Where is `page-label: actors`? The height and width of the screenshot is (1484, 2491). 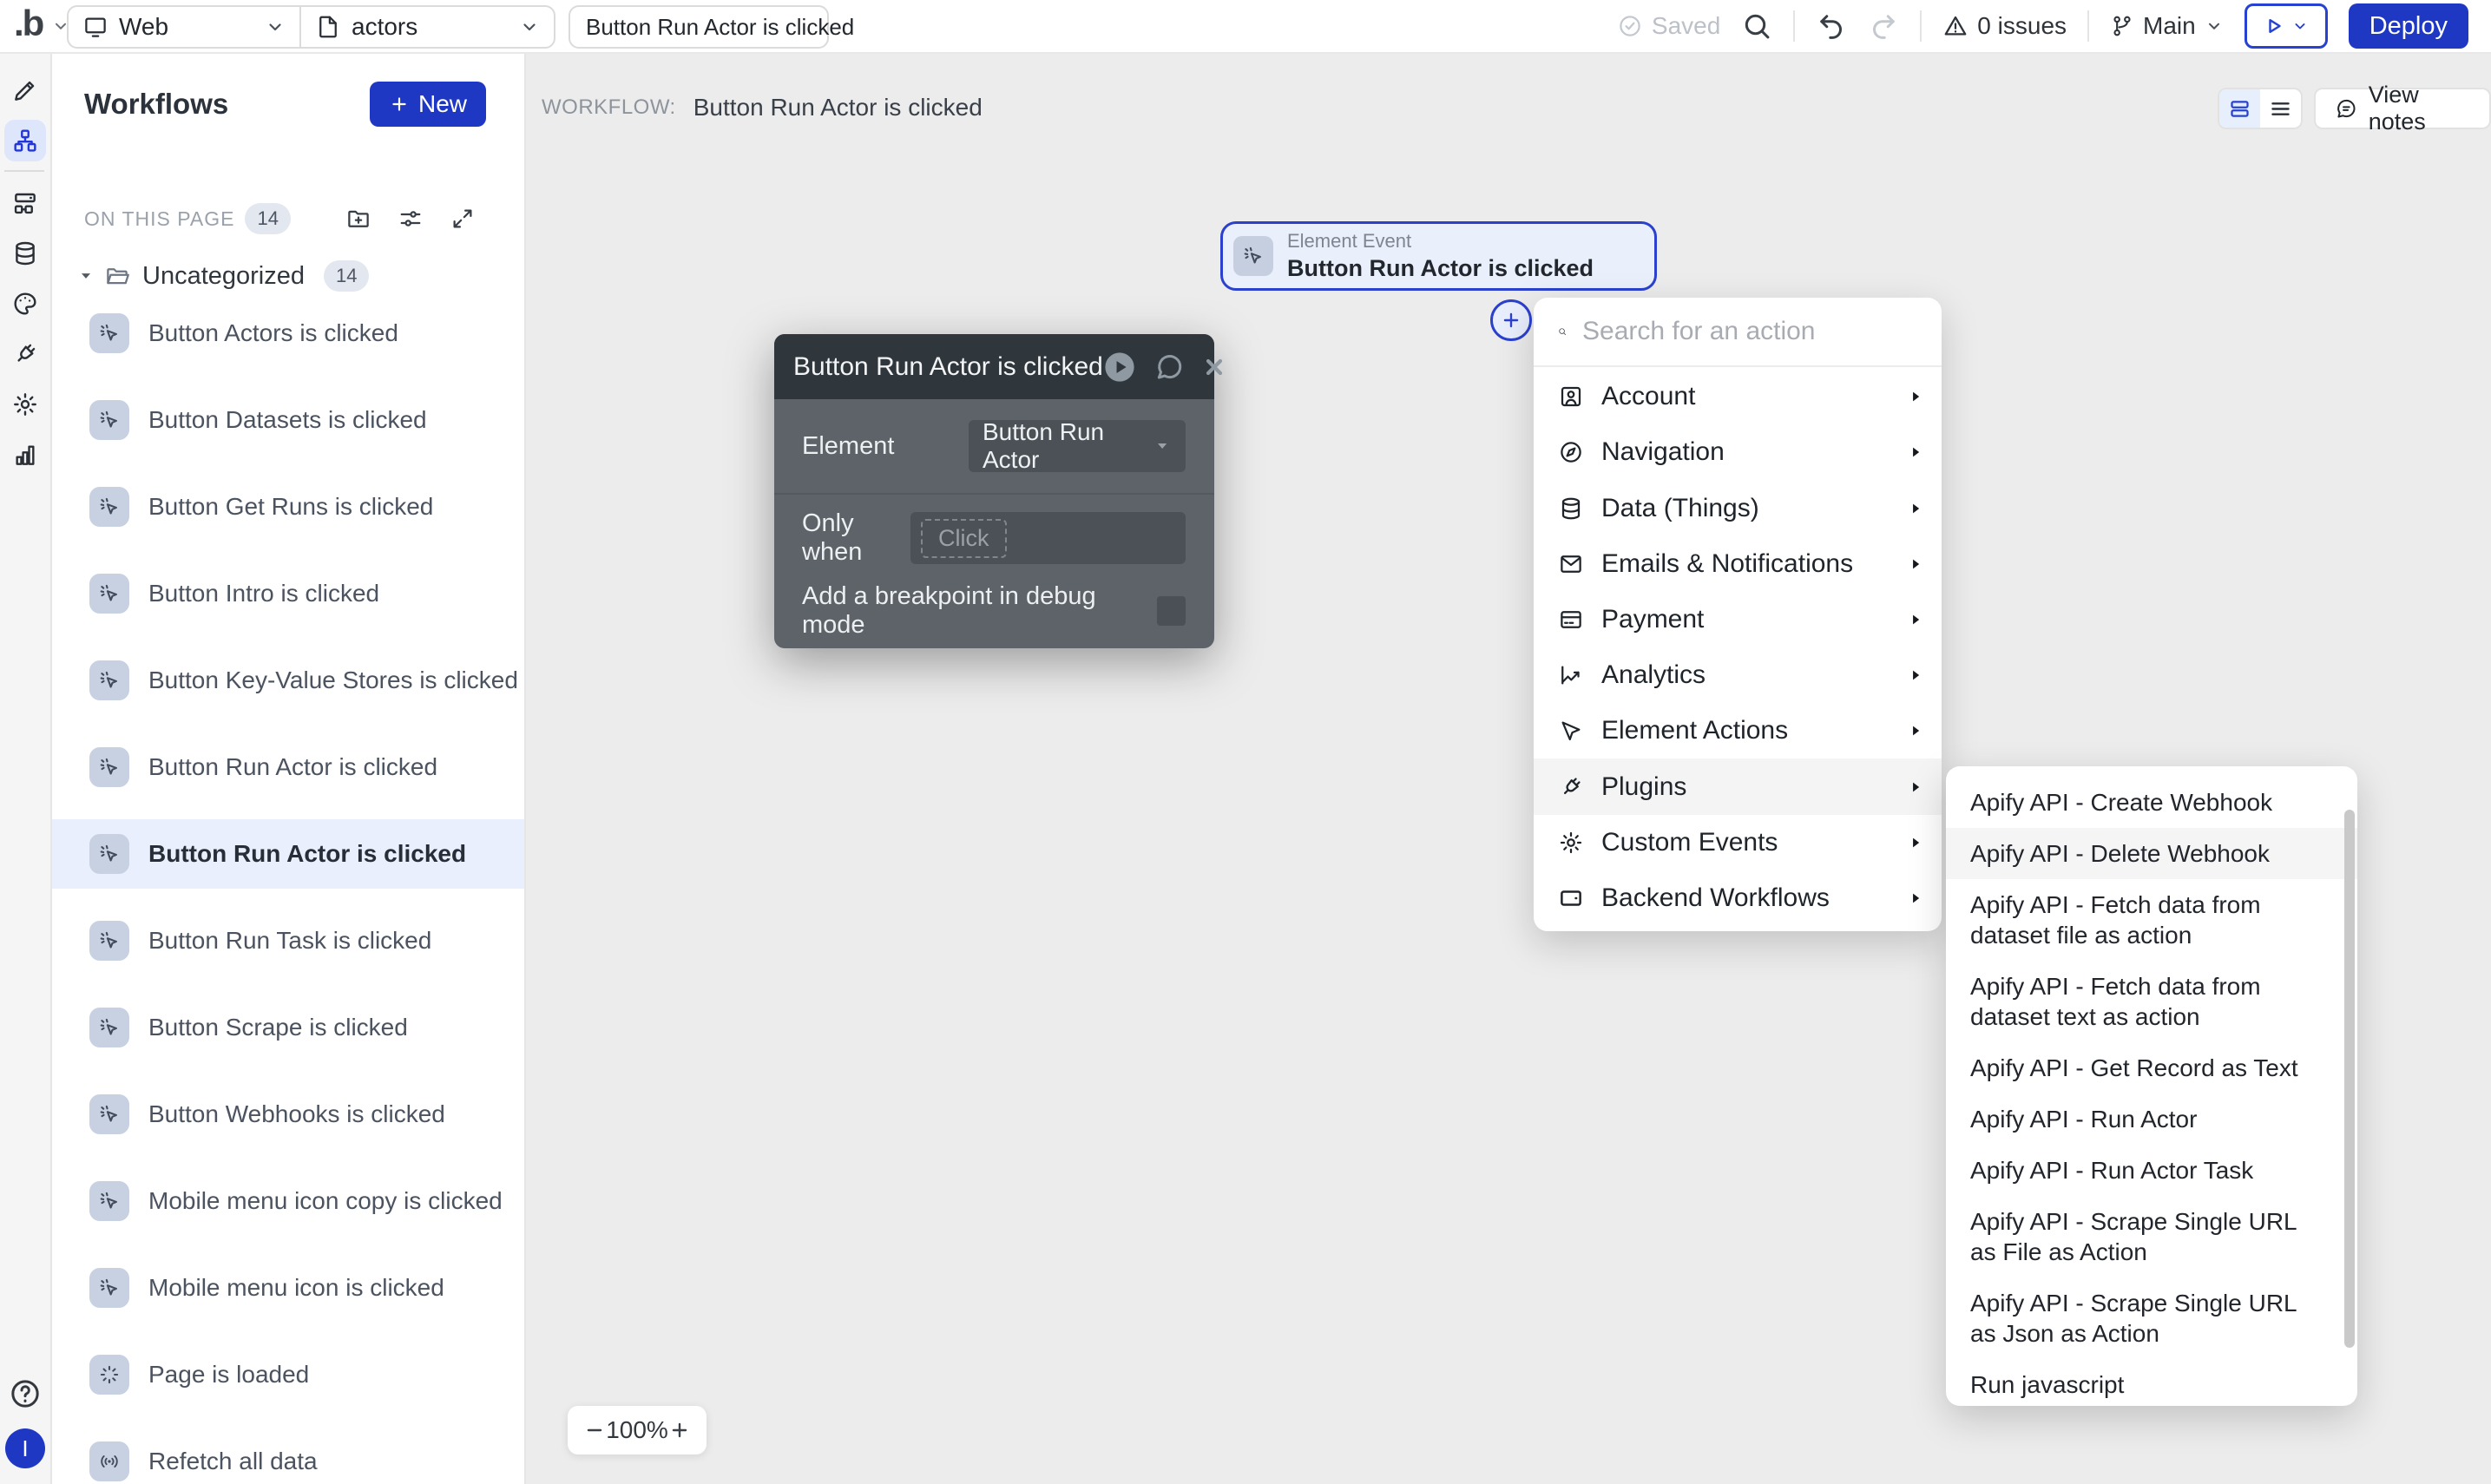 page-label: actors is located at coordinates (385, 27).